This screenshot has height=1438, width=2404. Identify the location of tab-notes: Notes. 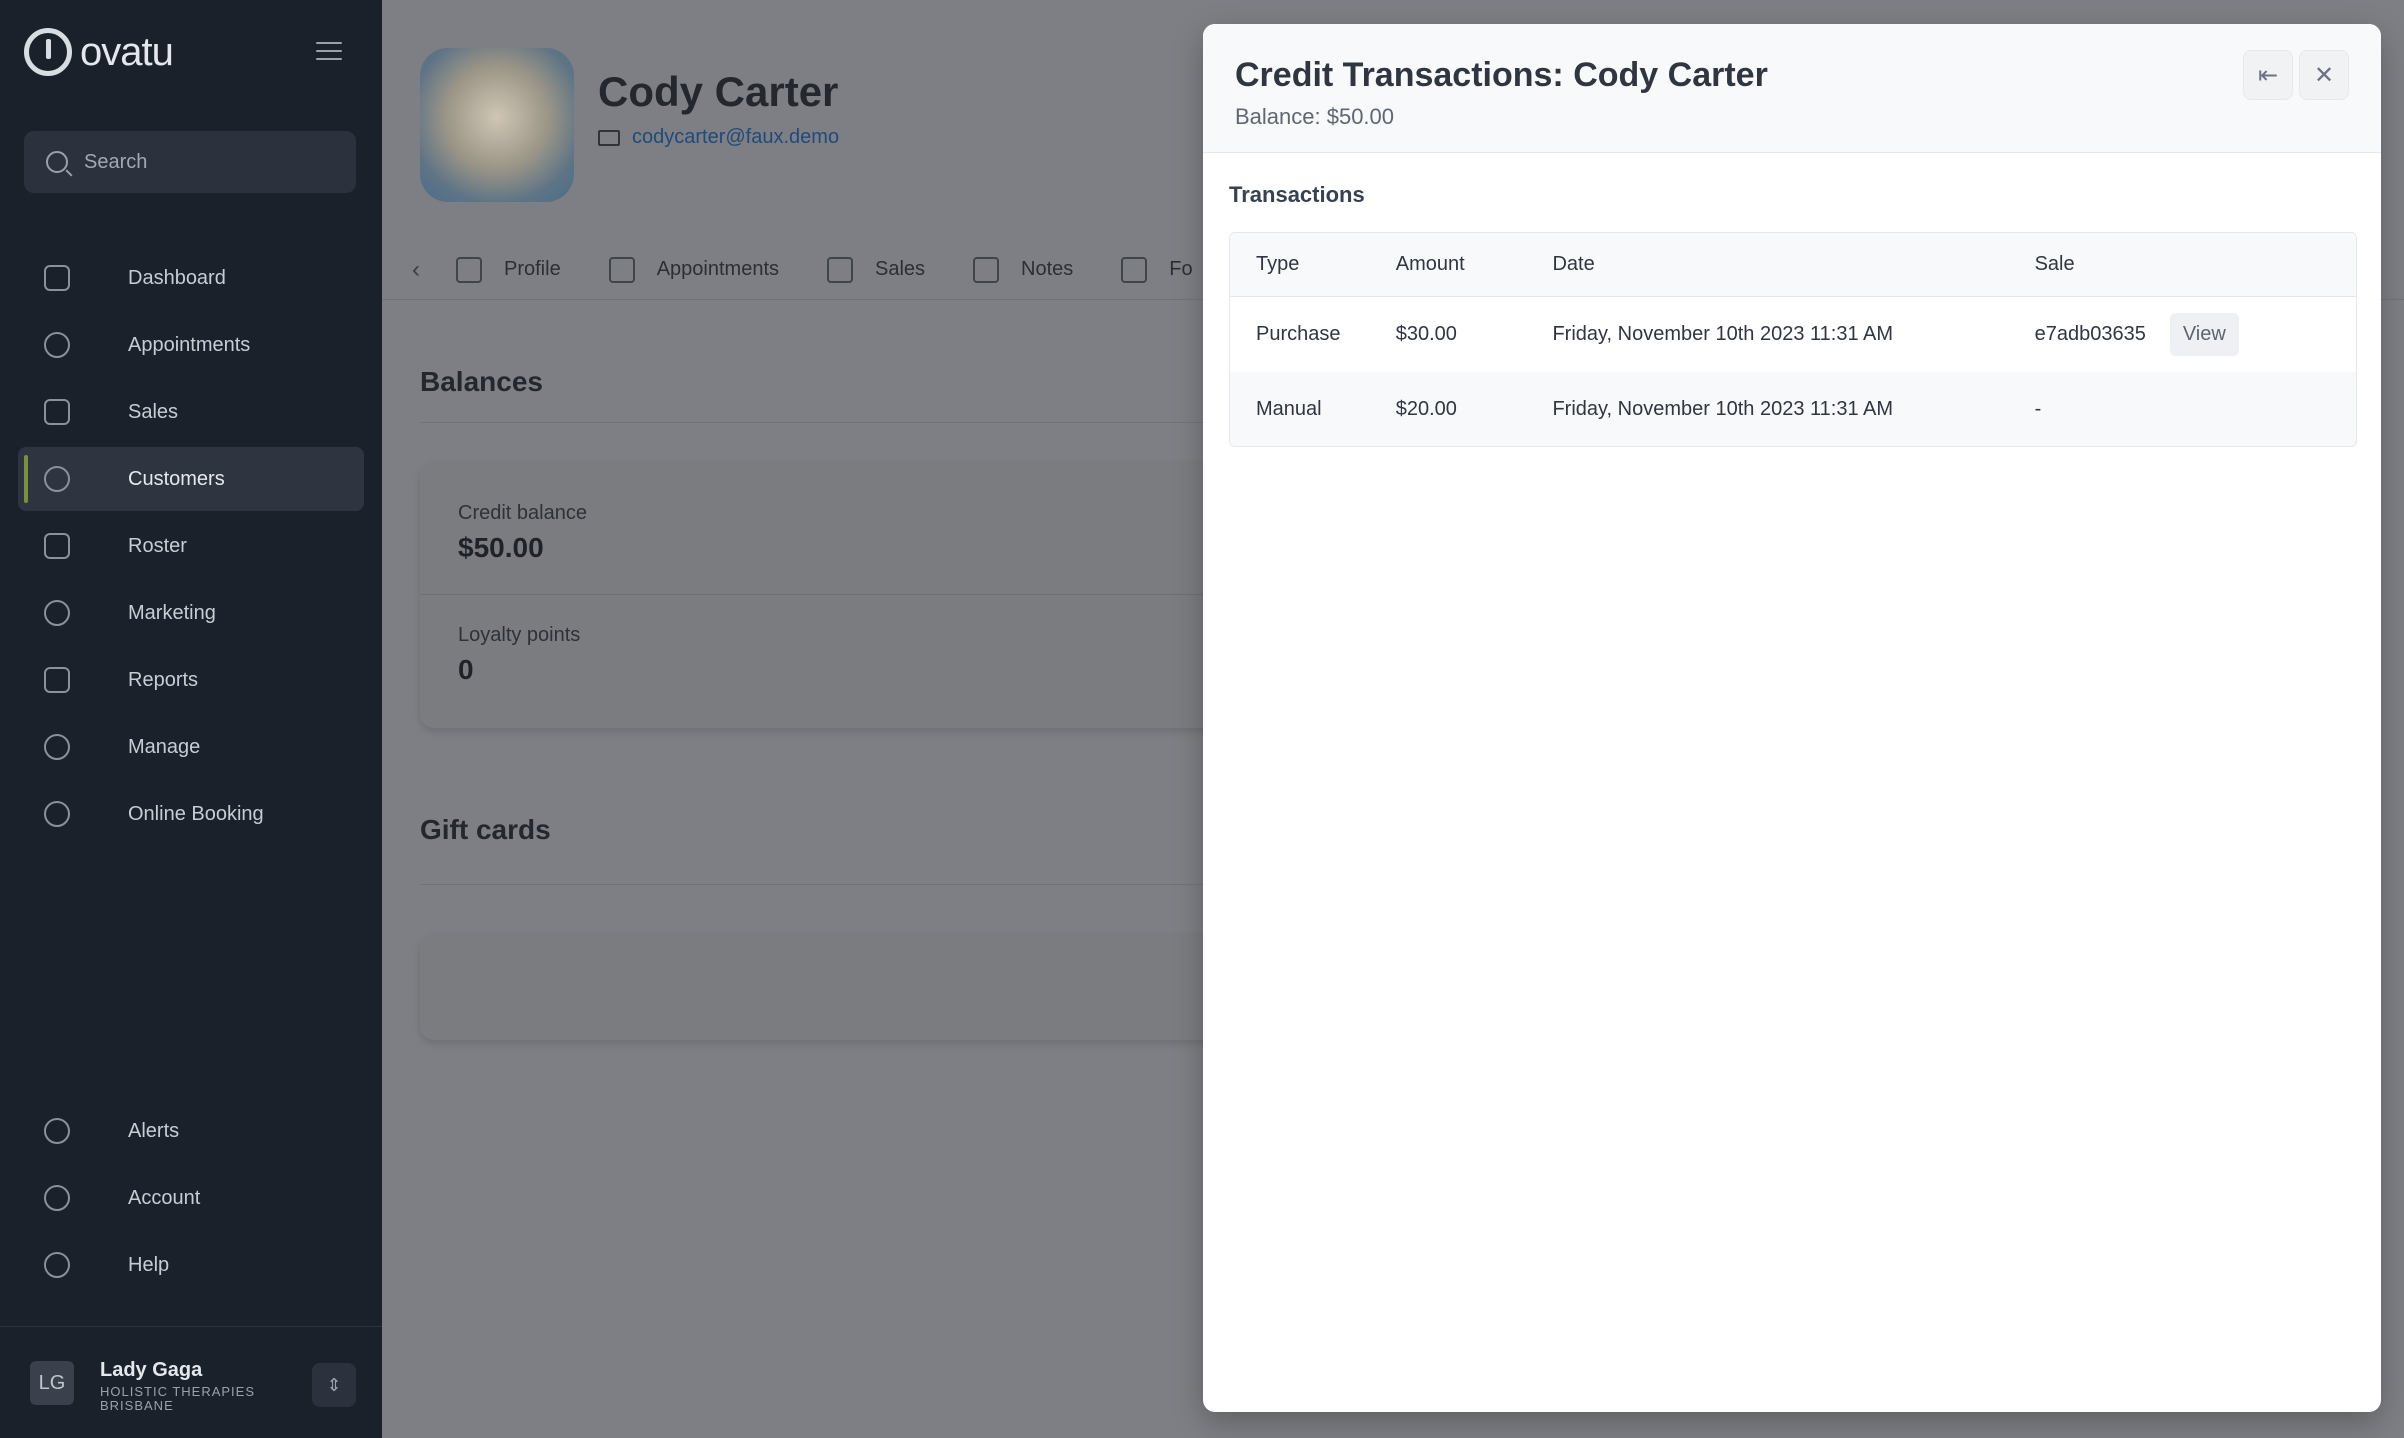
(1023, 269).